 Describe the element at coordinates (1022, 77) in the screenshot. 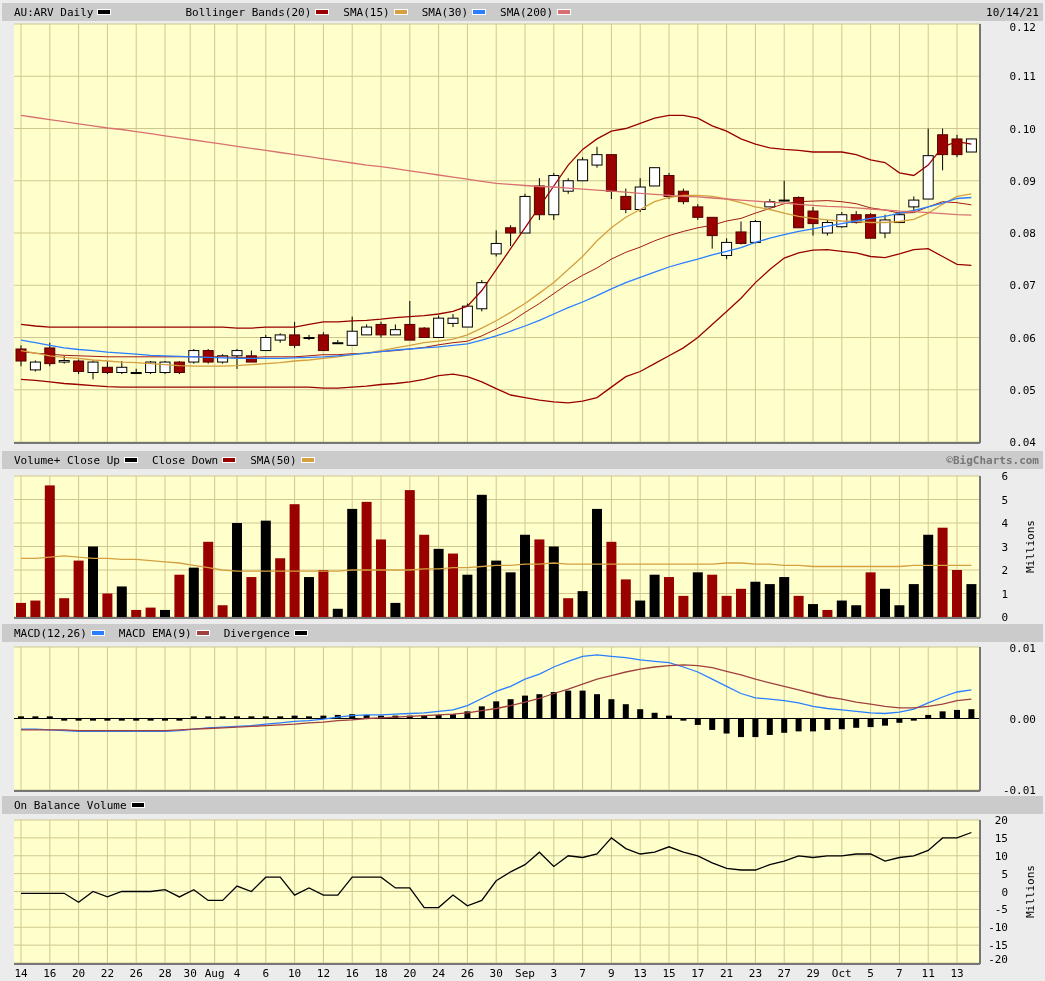

I see `axis-tick-label: 0.11` at that location.